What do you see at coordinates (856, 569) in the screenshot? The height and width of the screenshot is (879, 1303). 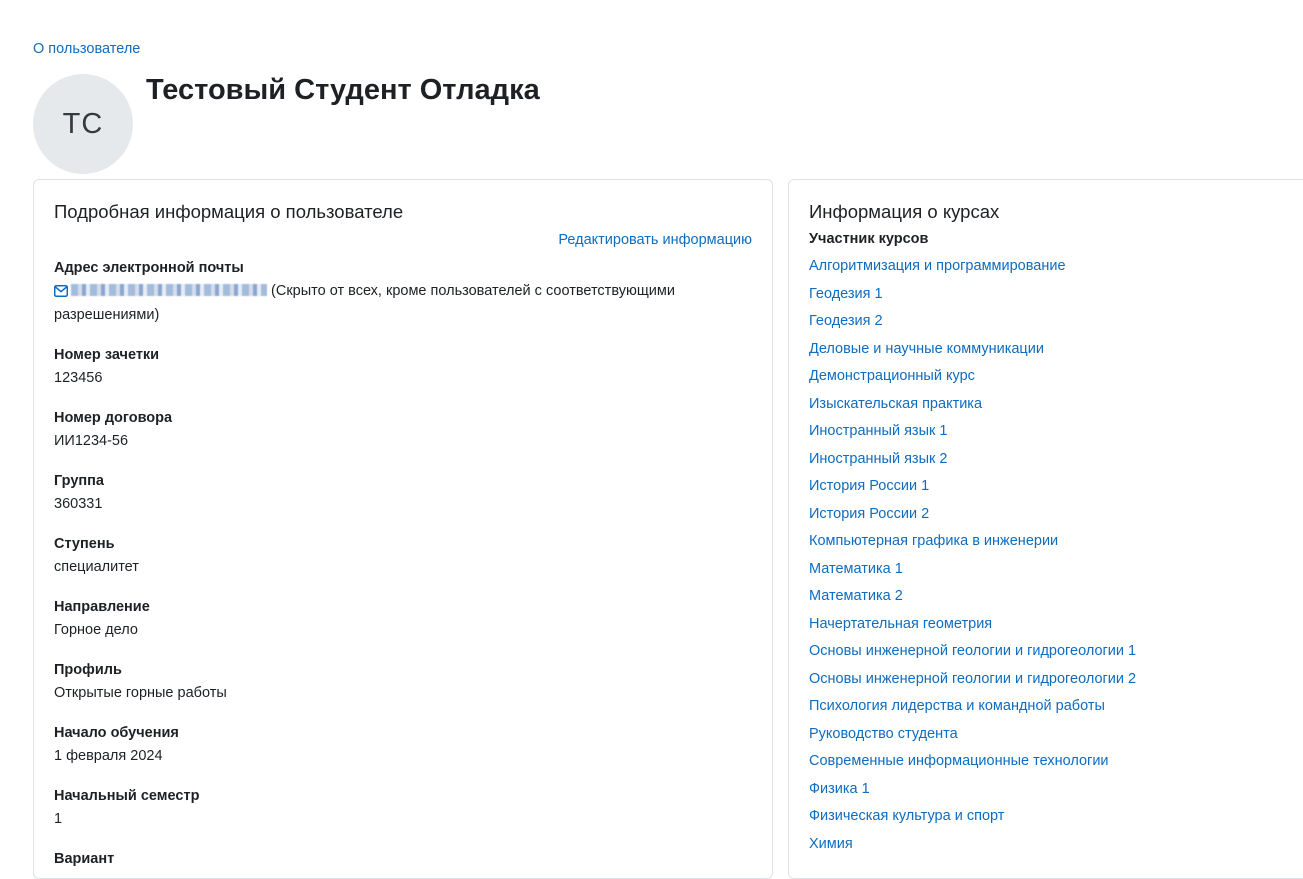 I see `course-link: Математика 1` at bounding box center [856, 569].